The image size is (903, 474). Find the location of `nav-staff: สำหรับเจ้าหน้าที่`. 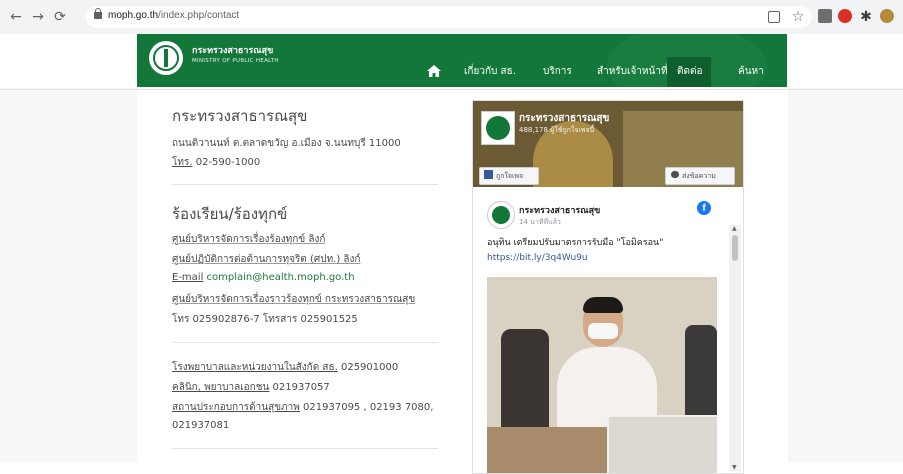

nav-staff: สำหรับเจ้าหน้าที่ is located at coordinates (632, 71).